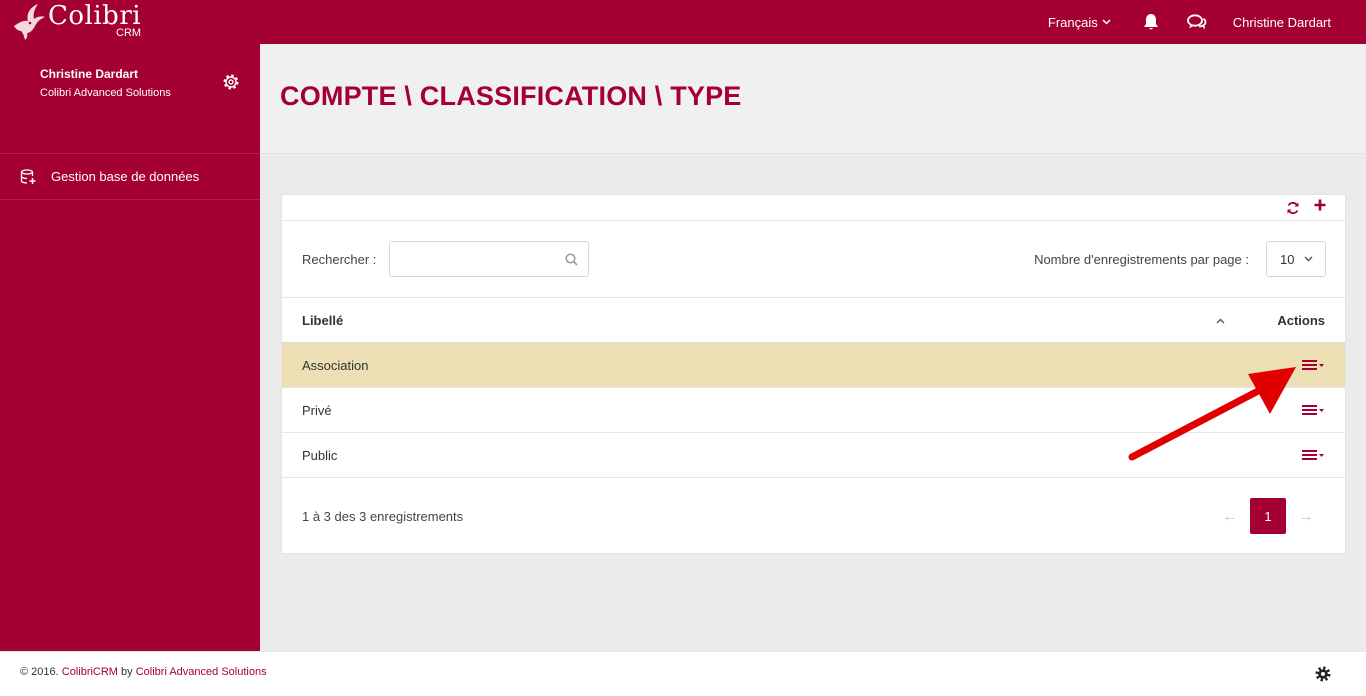 Image resolution: width=1366 pixels, height=696 pixels. I want to click on app-logo: Colibri CRM, so click(75, 22).